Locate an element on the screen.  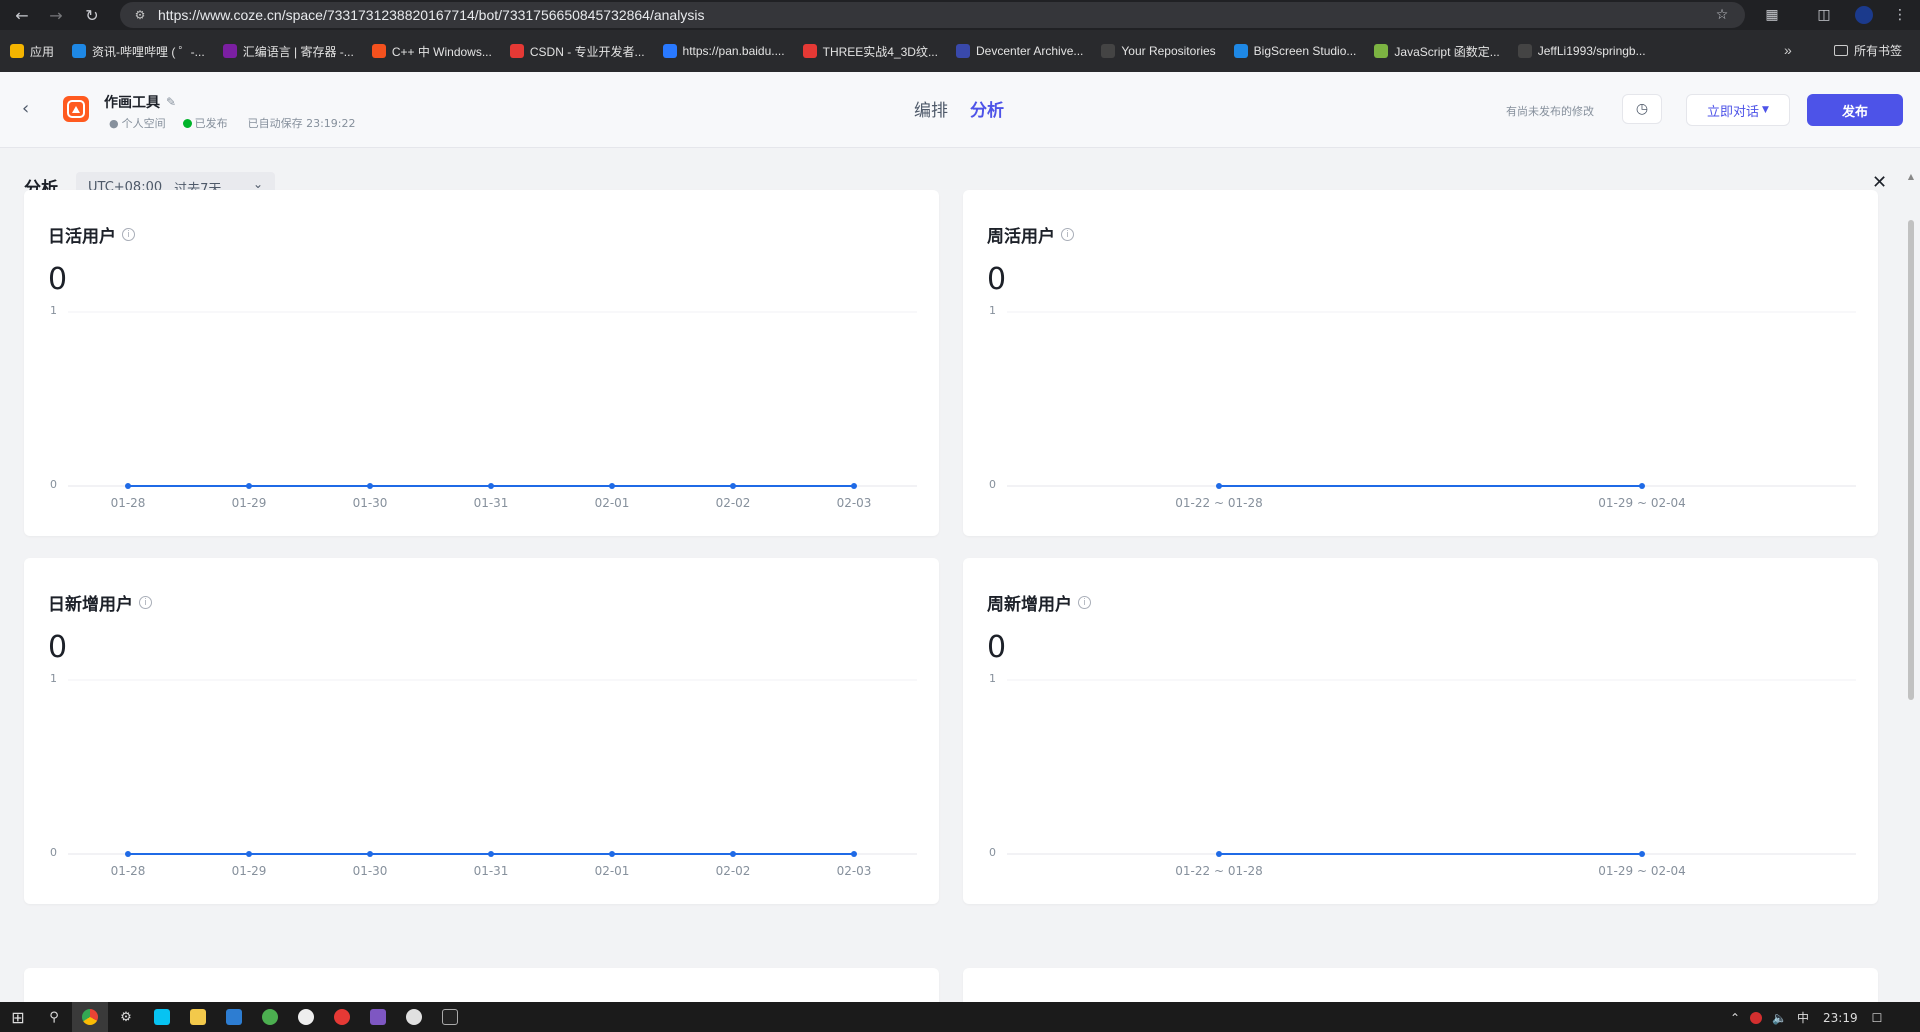
app-purple-icon is located at coordinates (378, 1017).